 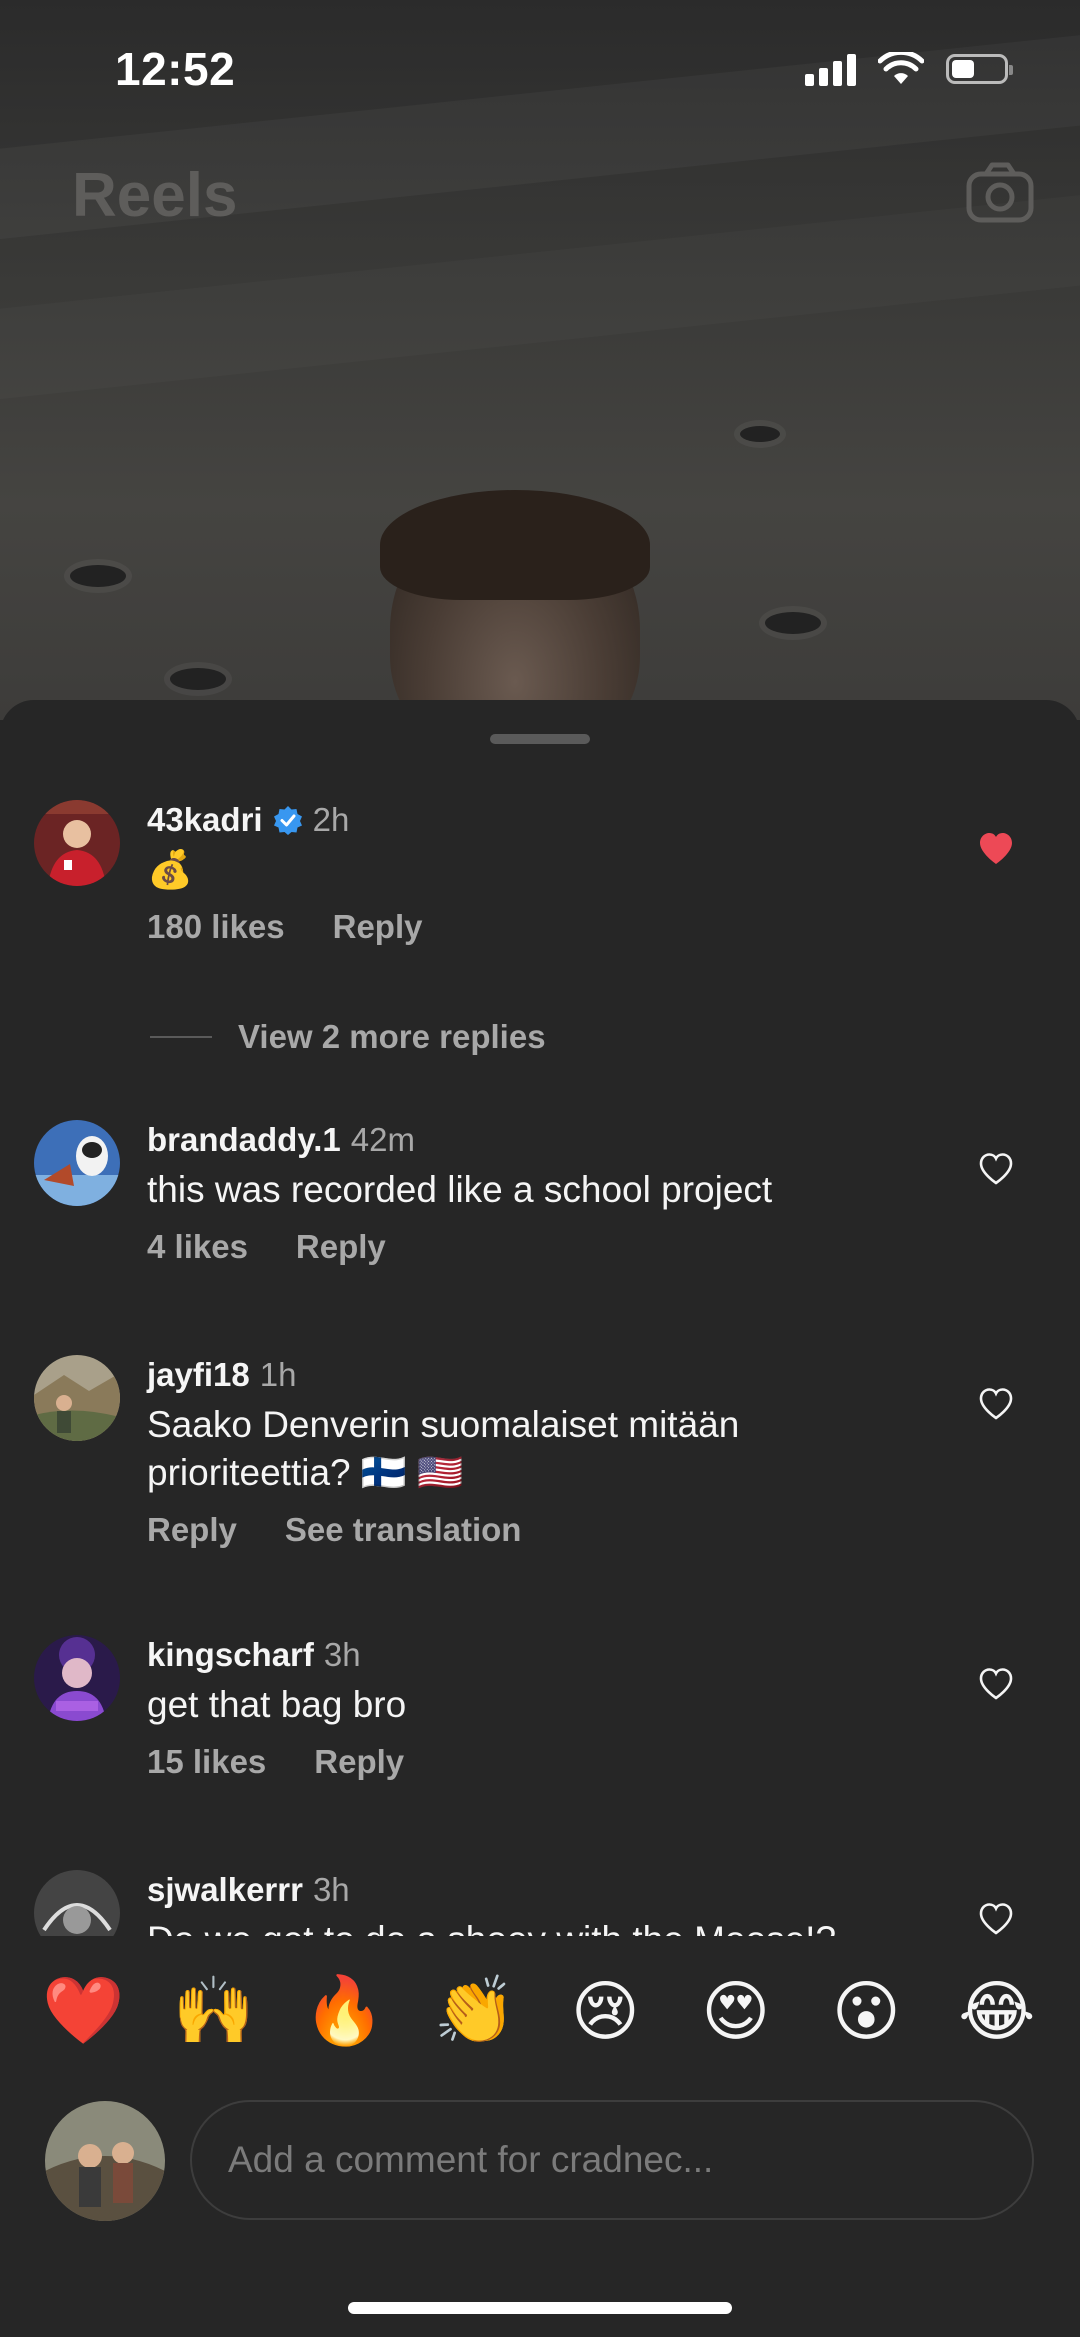 I want to click on reaction-heart-eyes-button: 😍, so click(x=736, y=2011).